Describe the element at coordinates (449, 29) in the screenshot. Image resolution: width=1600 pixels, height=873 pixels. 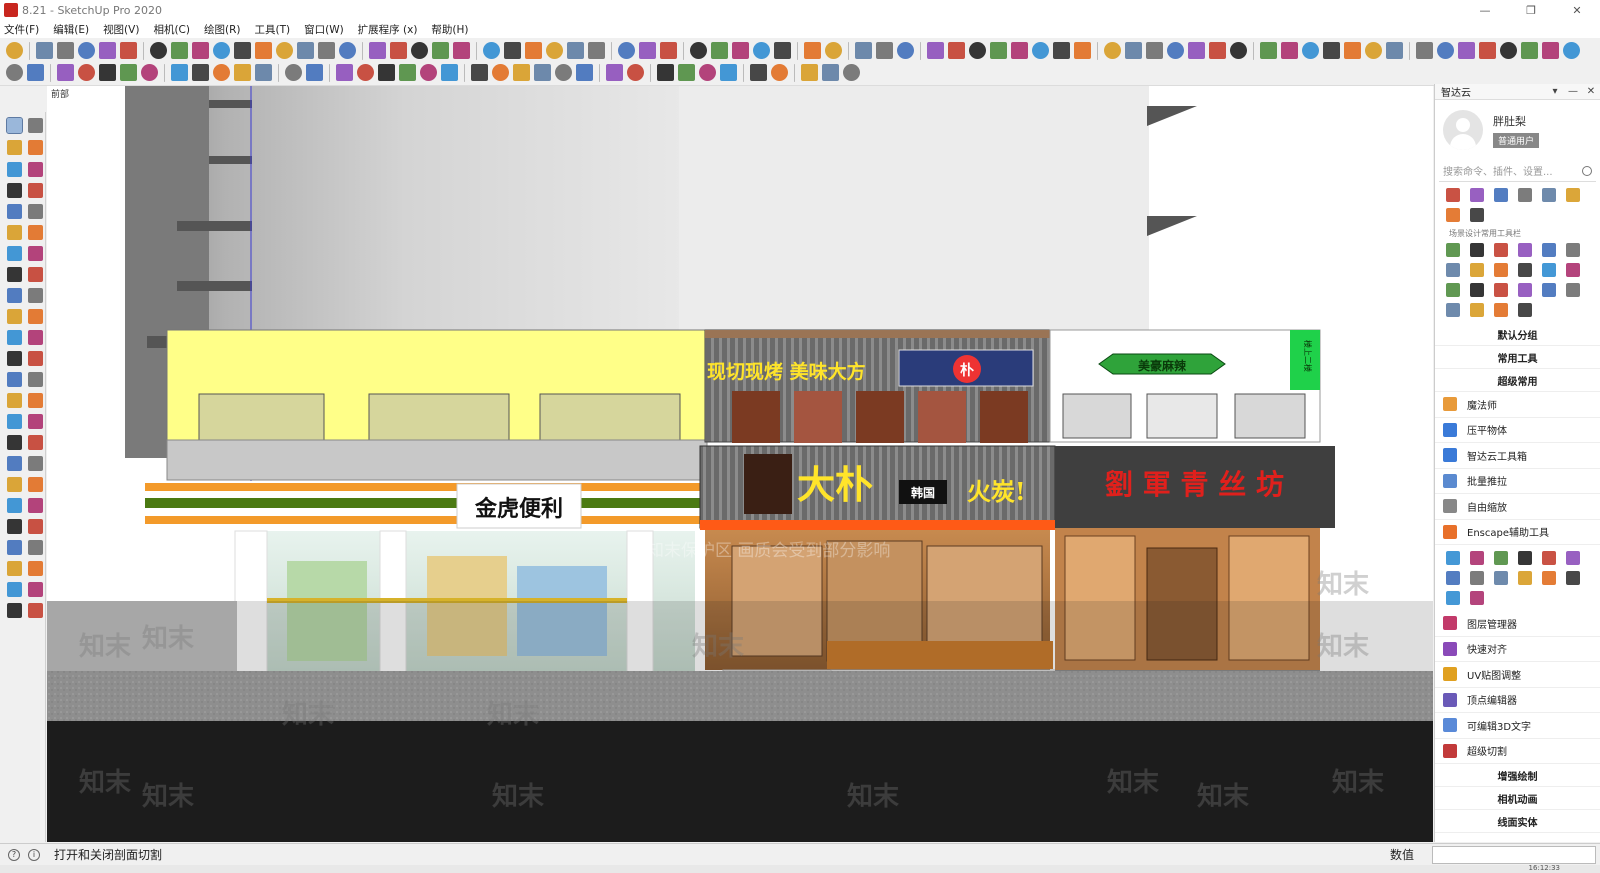
I see `menu-help: 帮助(H)` at that location.